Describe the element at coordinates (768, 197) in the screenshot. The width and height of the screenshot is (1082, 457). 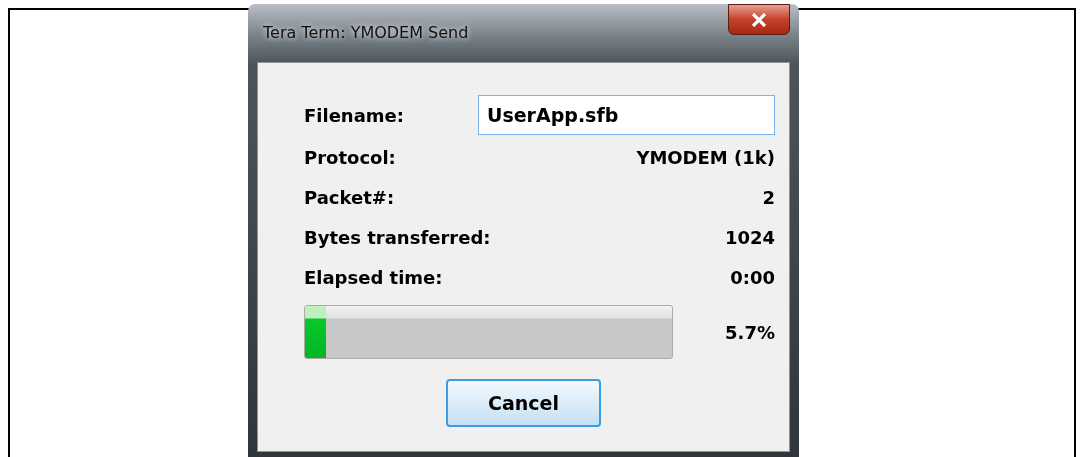
I see `field-value: 2` at that location.